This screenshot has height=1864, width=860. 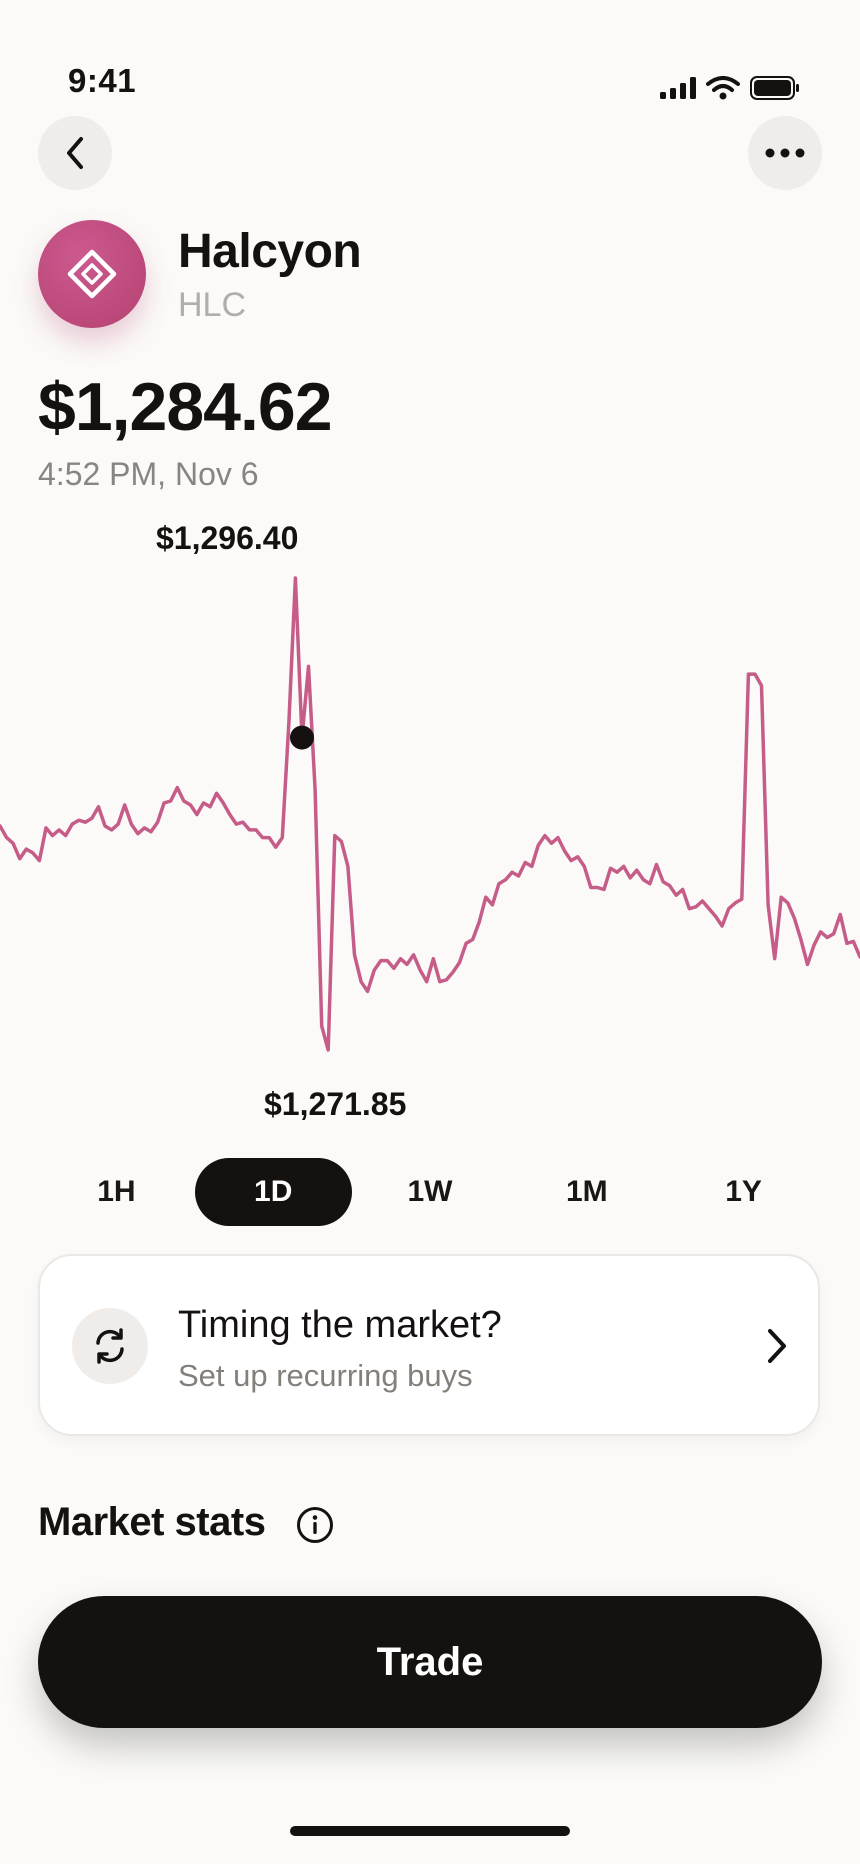 I want to click on range-tab-1d: 1D, so click(x=273, y=1192).